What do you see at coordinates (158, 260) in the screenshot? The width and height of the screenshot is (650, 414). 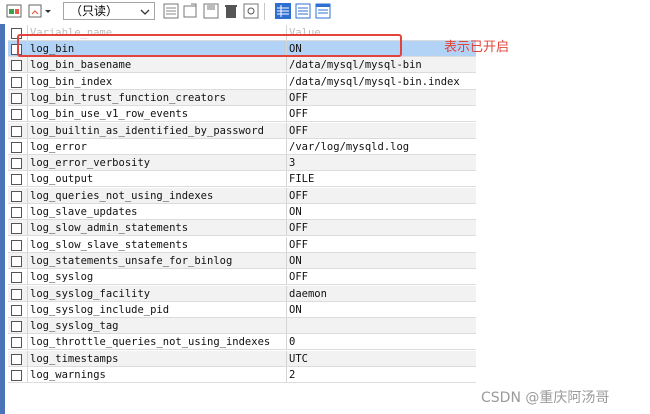 I see `cell-variable-name: log_statements_unsafe_for_binlog` at bounding box center [158, 260].